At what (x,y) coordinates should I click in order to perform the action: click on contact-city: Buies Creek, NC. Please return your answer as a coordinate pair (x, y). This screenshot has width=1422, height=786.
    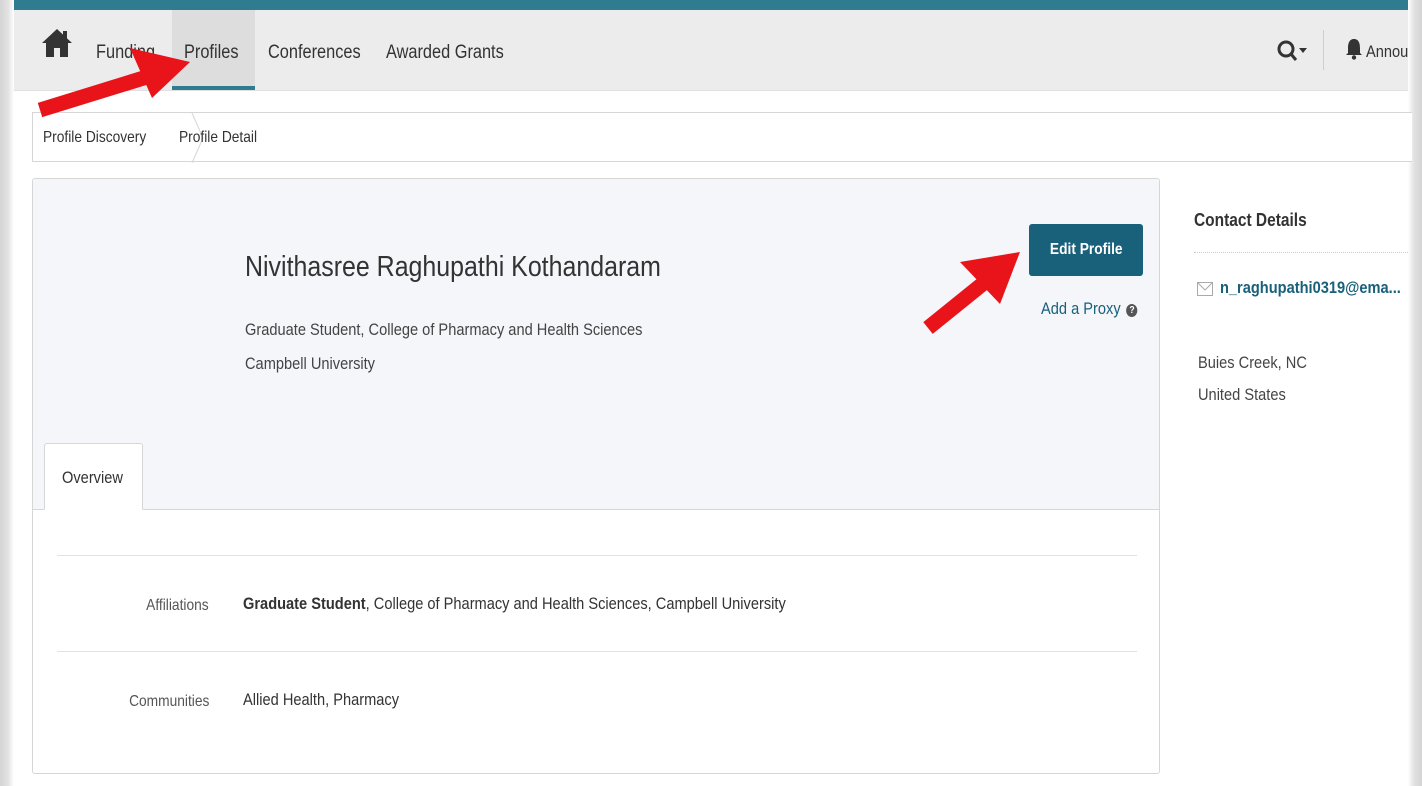
    Looking at the image, I should click on (1252, 362).